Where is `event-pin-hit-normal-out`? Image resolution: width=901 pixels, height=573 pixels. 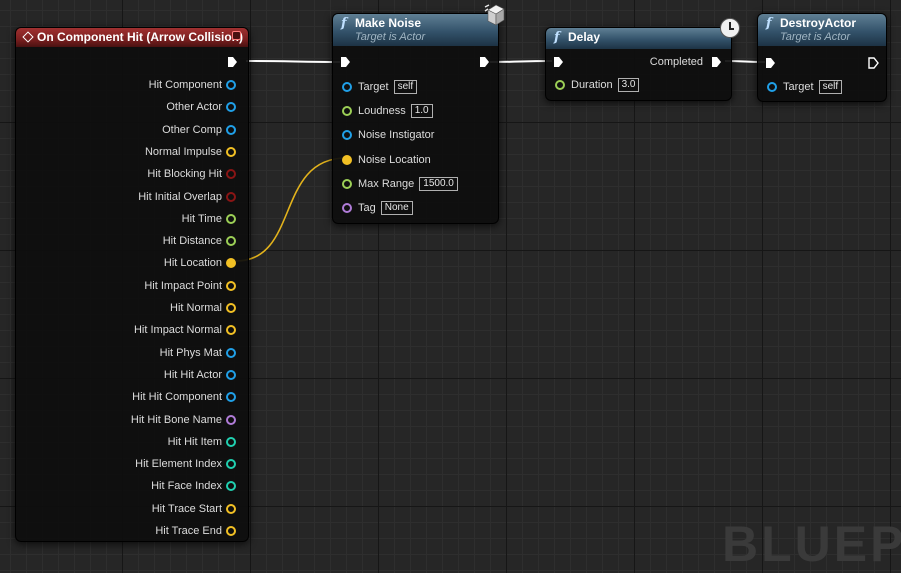 event-pin-hit-normal-out is located at coordinates (231, 308).